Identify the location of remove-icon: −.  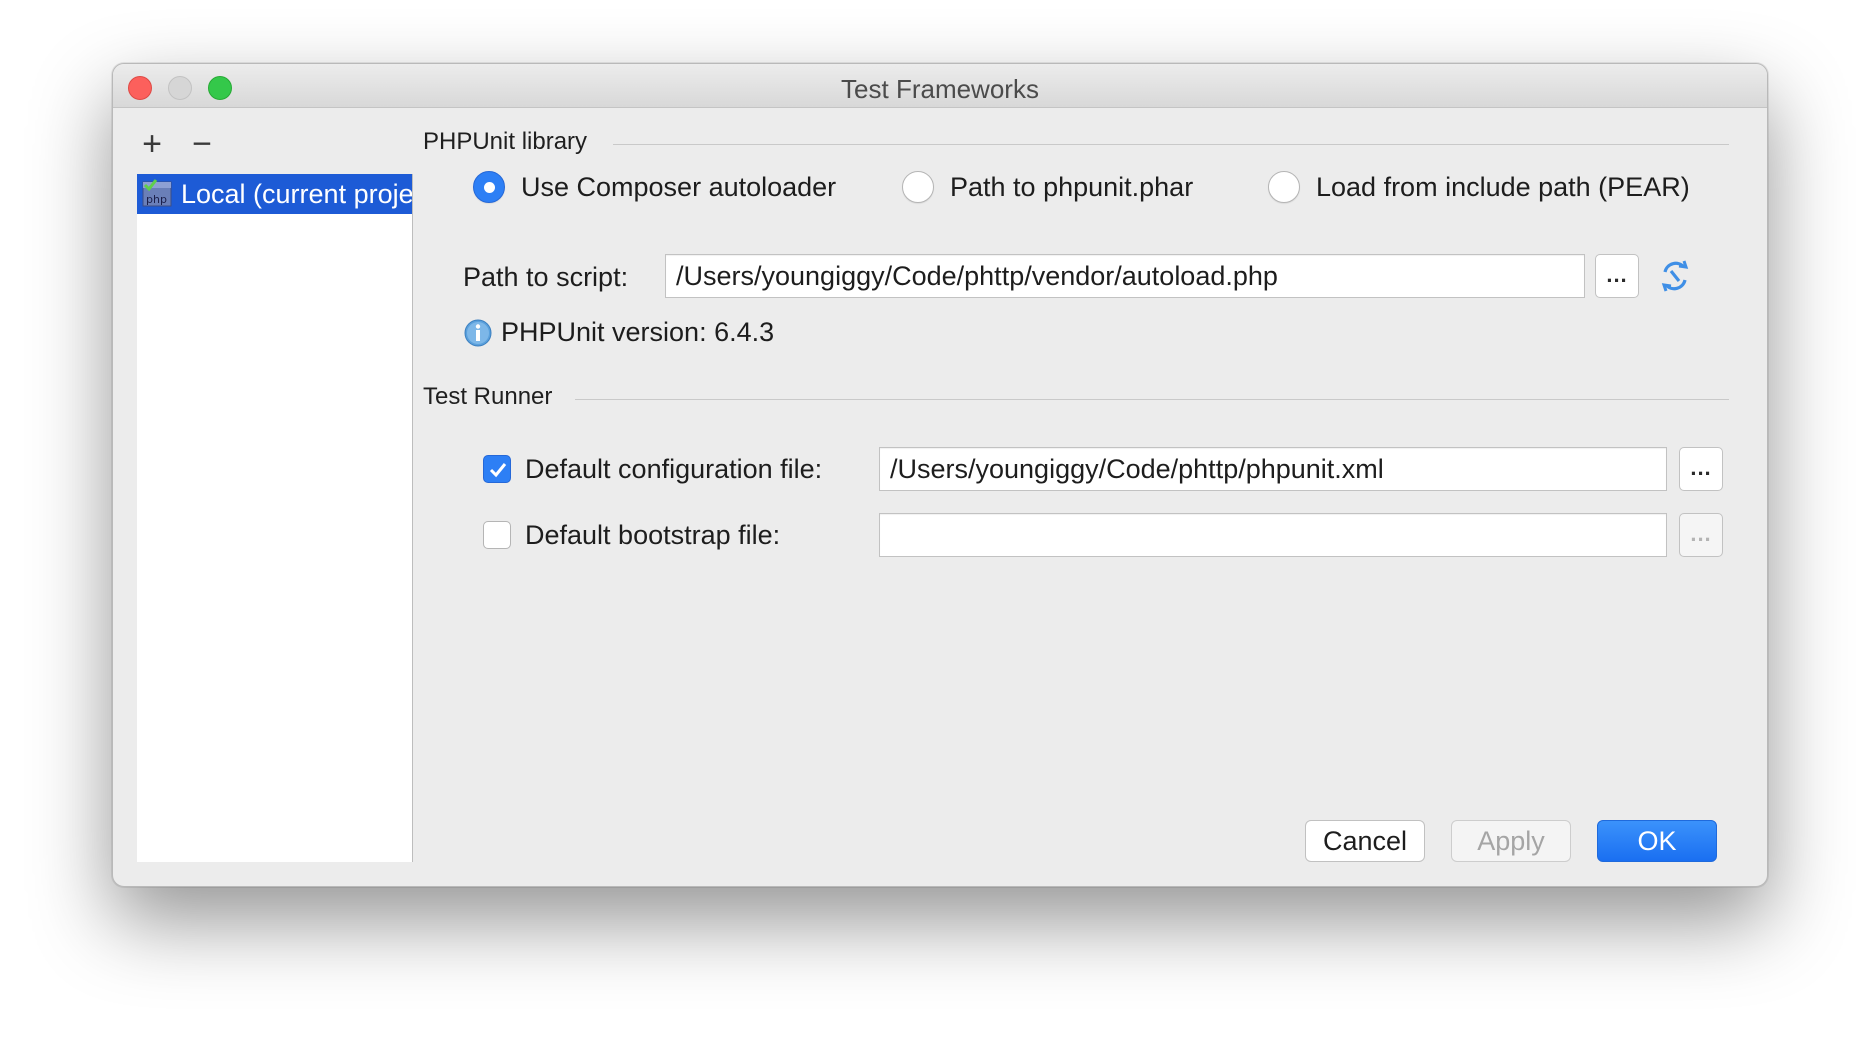
(202, 144).